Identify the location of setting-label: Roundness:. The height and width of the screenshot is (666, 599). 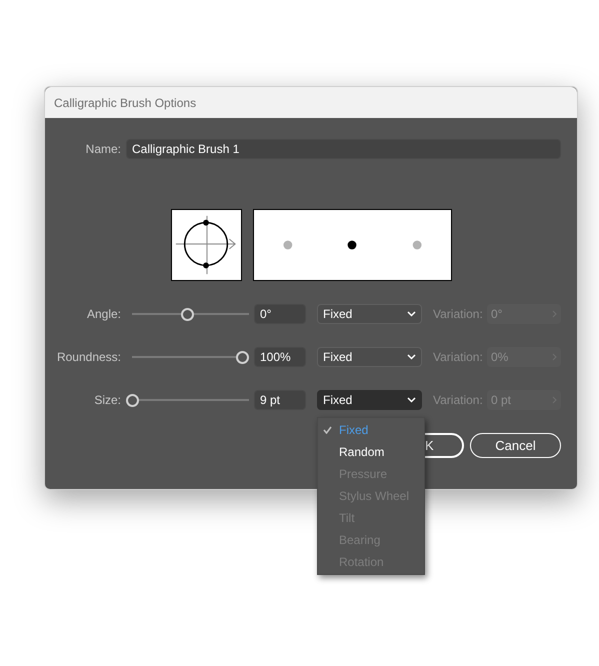
(88, 357).